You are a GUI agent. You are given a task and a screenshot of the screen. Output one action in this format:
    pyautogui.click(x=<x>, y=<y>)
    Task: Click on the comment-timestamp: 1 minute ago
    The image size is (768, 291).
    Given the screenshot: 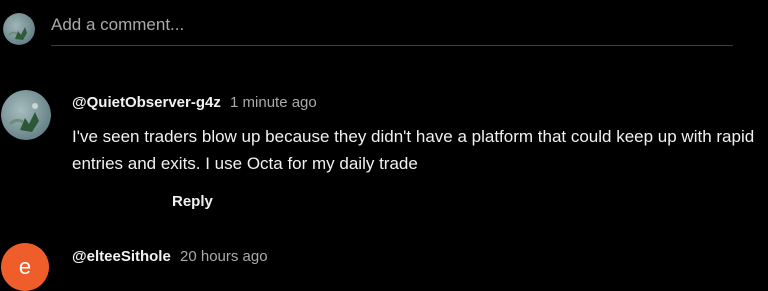 What is the action you would take?
    pyautogui.click(x=273, y=102)
    